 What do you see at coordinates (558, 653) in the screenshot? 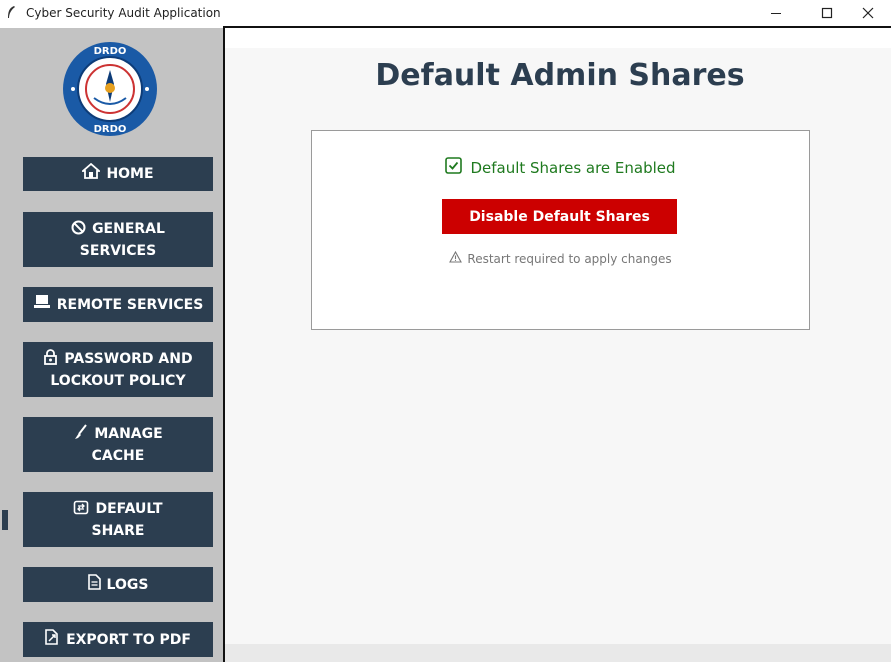
I see `bottom-strip` at bounding box center [558, 653].